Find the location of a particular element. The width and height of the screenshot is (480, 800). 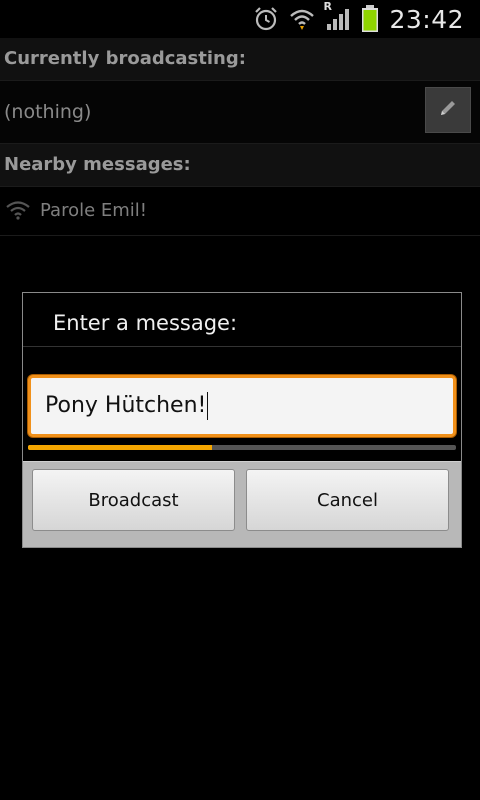

pencil-icon is located at coordinates (448, 110).